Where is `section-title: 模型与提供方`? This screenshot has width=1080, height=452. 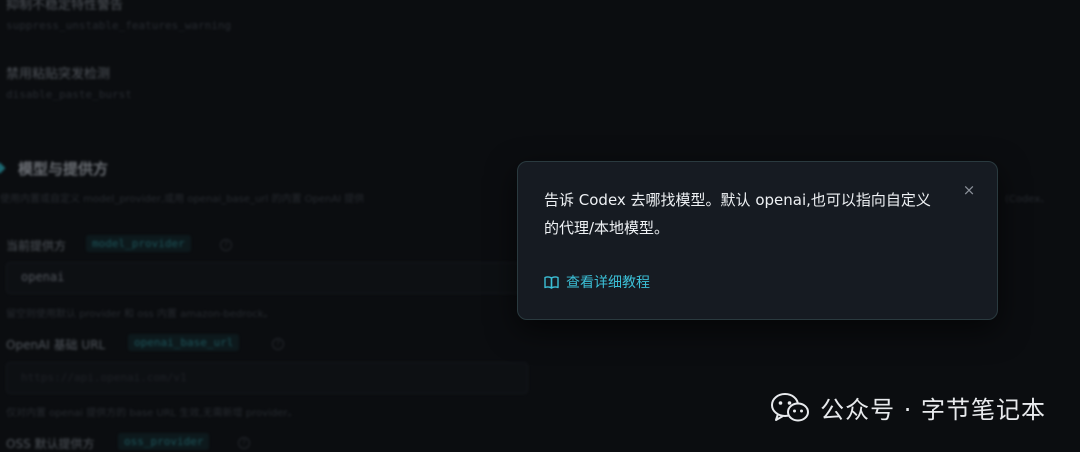 section-title: 模型与提供方 is located at coordinates (63, 169).